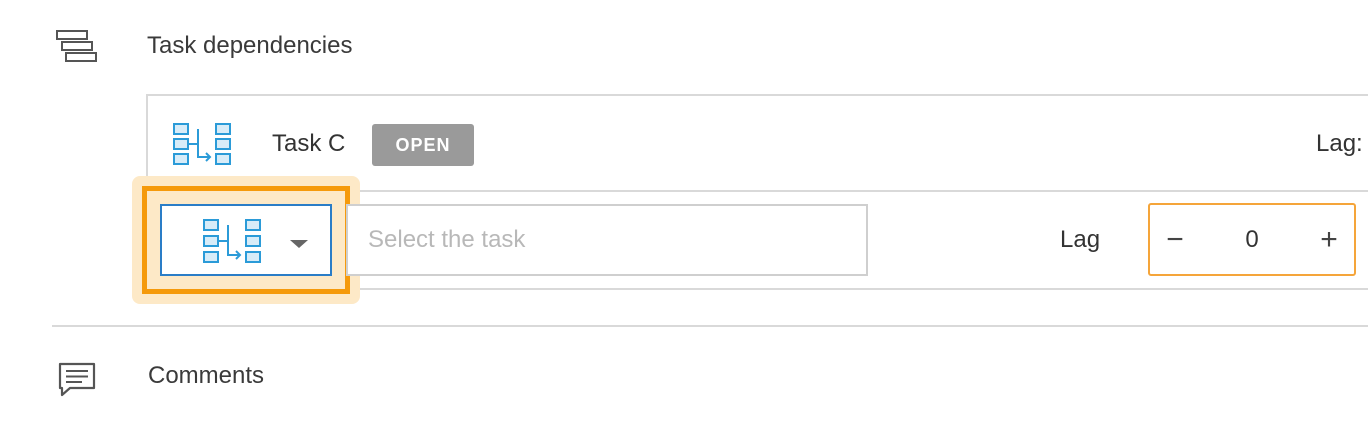 This screenshot has width=1368, height=424. I want to click on section-divider, so click(710, 326).